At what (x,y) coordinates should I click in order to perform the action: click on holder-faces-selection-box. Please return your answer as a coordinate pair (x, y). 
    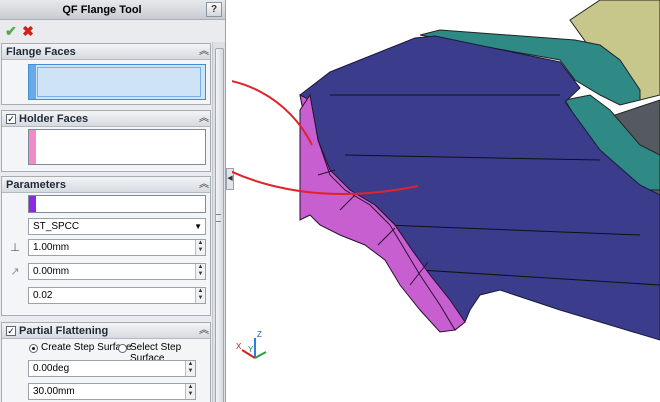
    Looking at the image, I should click on (117, 147).